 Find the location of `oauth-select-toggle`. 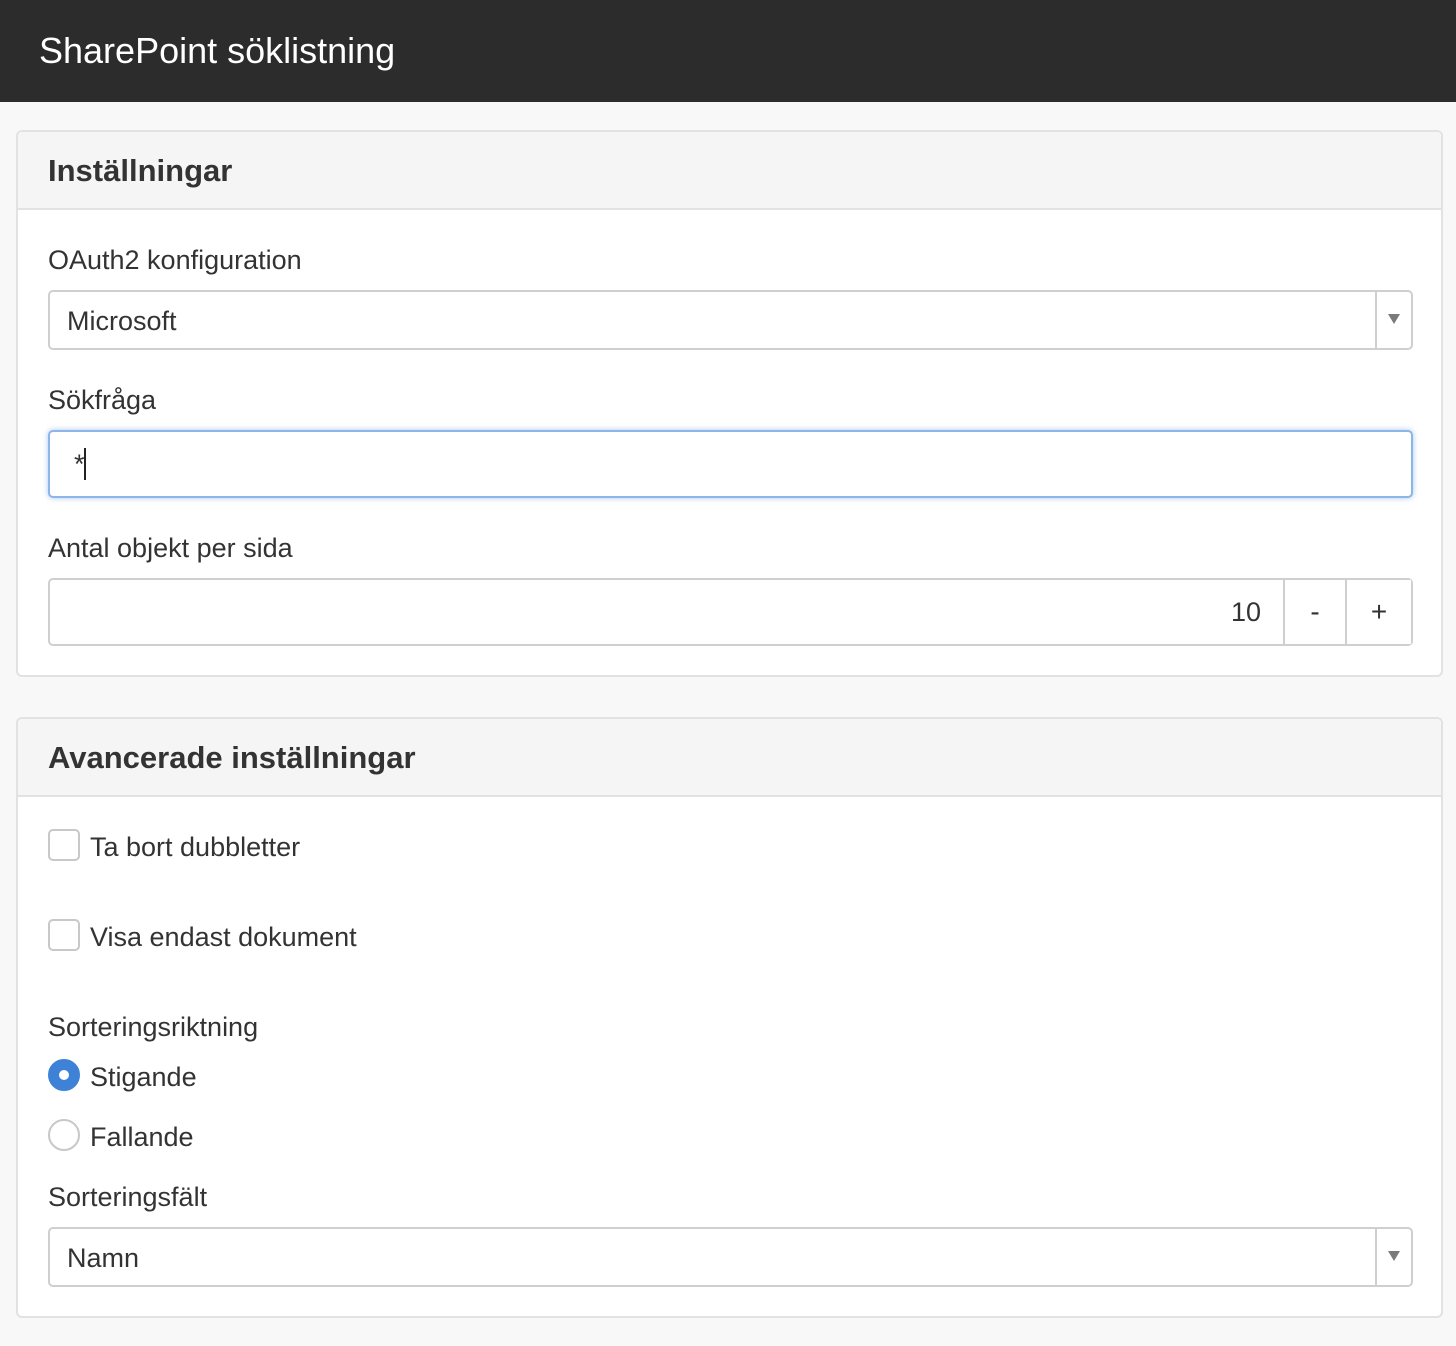

oauth-select-toggle is located at coordinates (1393, 320).